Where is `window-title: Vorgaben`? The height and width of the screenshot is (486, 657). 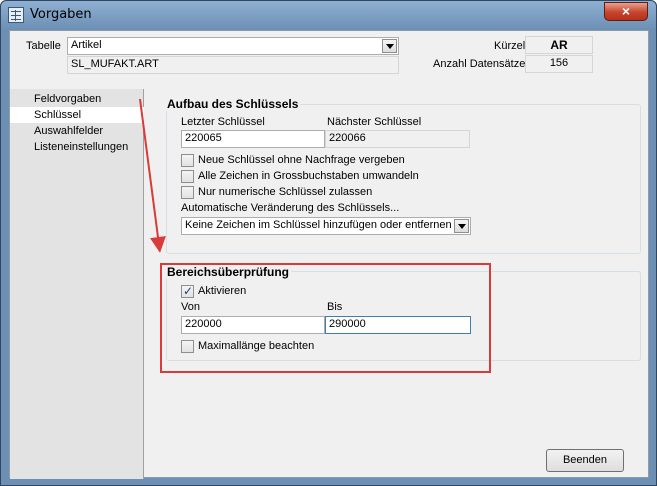
window-title: Vorgaben is located at coordinates (61, 14).